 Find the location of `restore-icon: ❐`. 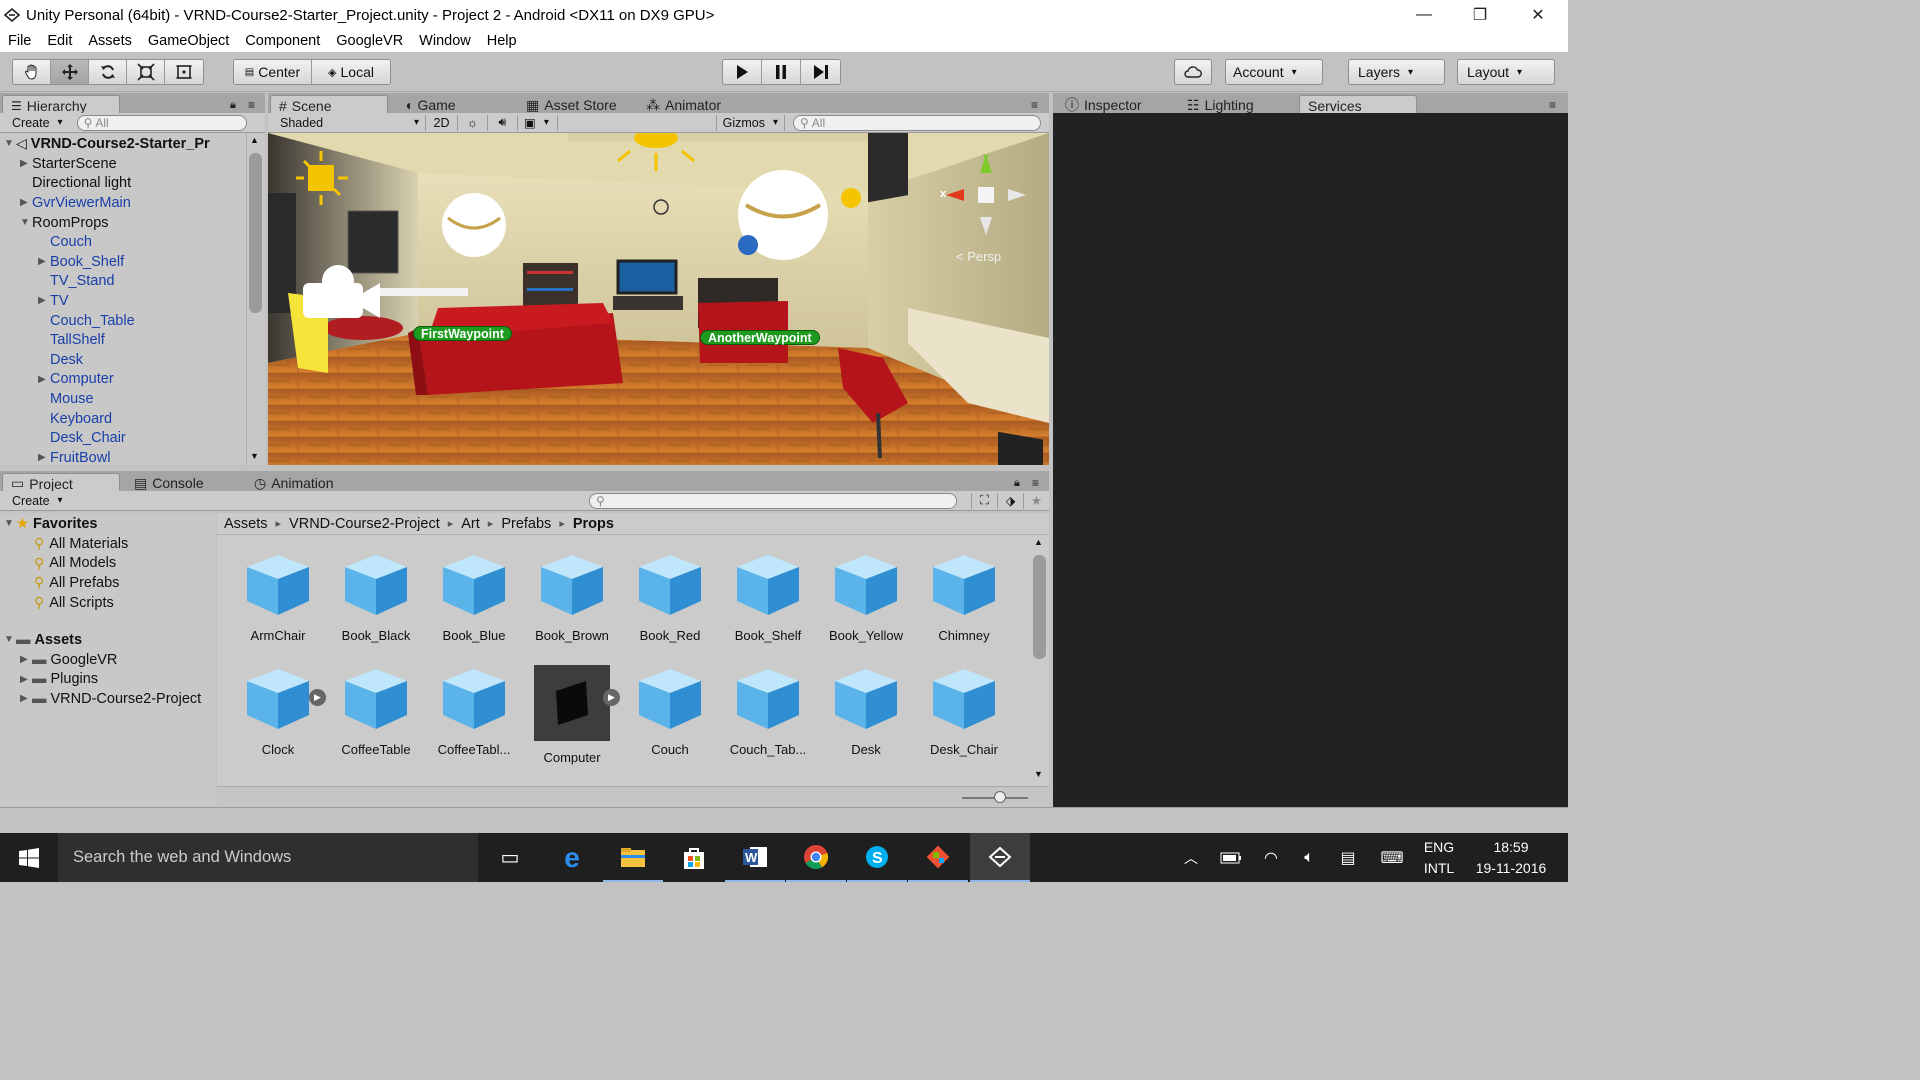

restore-icon: ❐ is located at coordinates (1480, 15).